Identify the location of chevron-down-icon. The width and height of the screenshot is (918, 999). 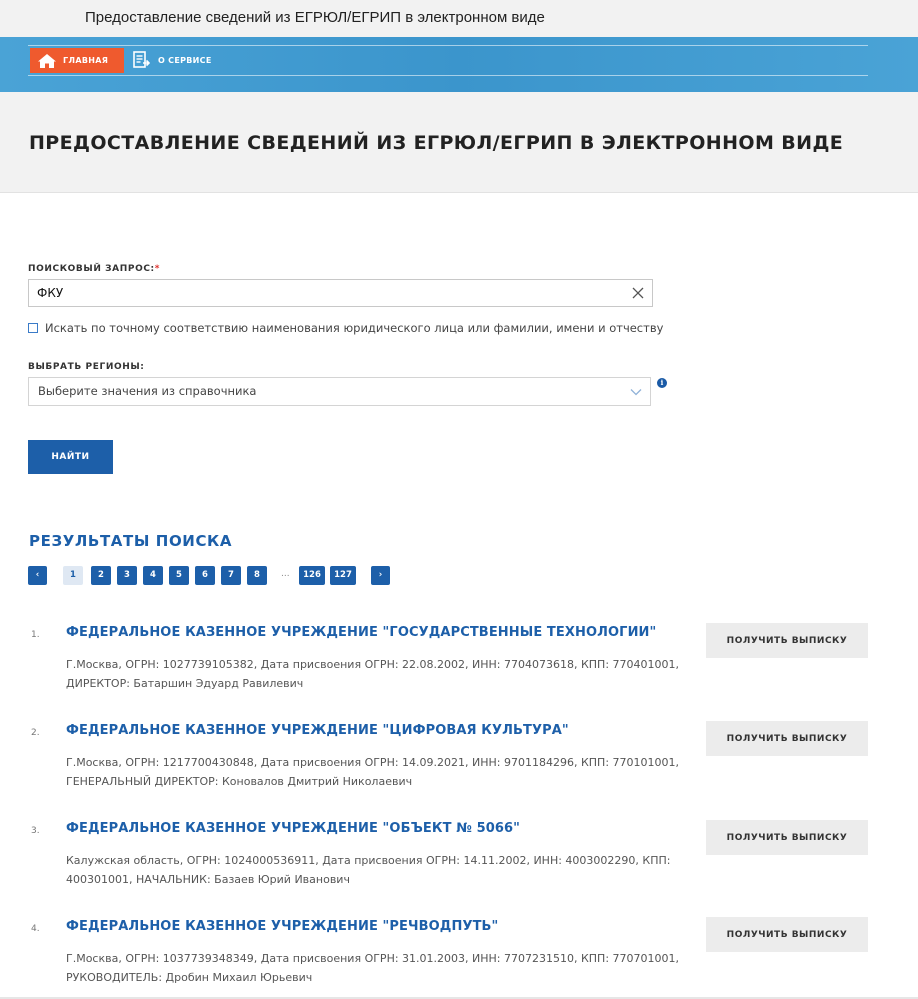
(636, 392).